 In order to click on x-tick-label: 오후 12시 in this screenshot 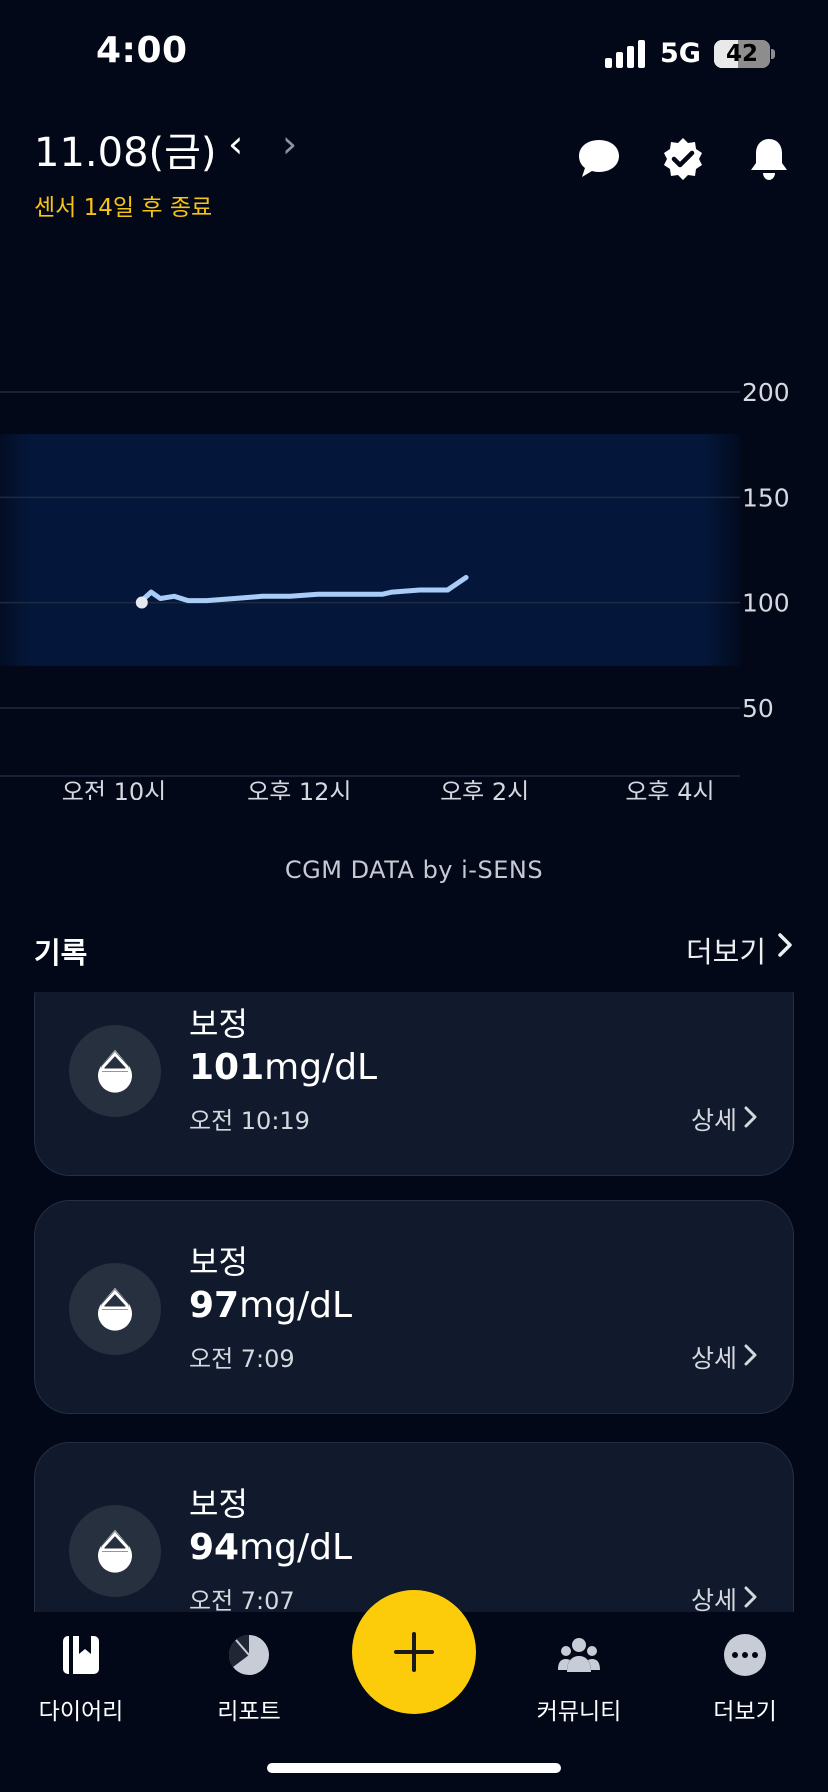, I will do `click(299, 789)`.